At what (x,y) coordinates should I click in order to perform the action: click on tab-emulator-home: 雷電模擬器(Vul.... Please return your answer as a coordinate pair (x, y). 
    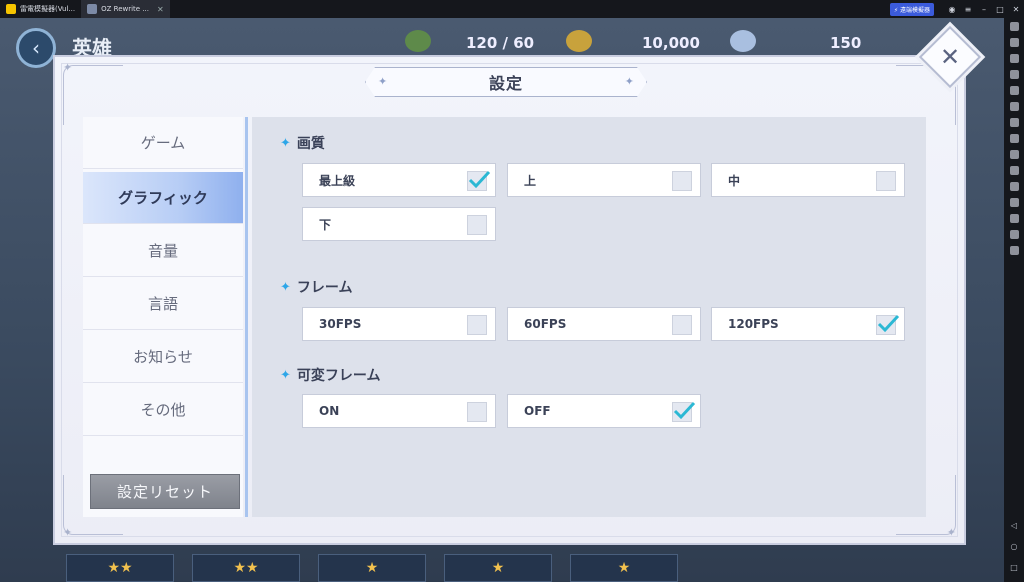
    Looking at the image, I should click on (40, 9).